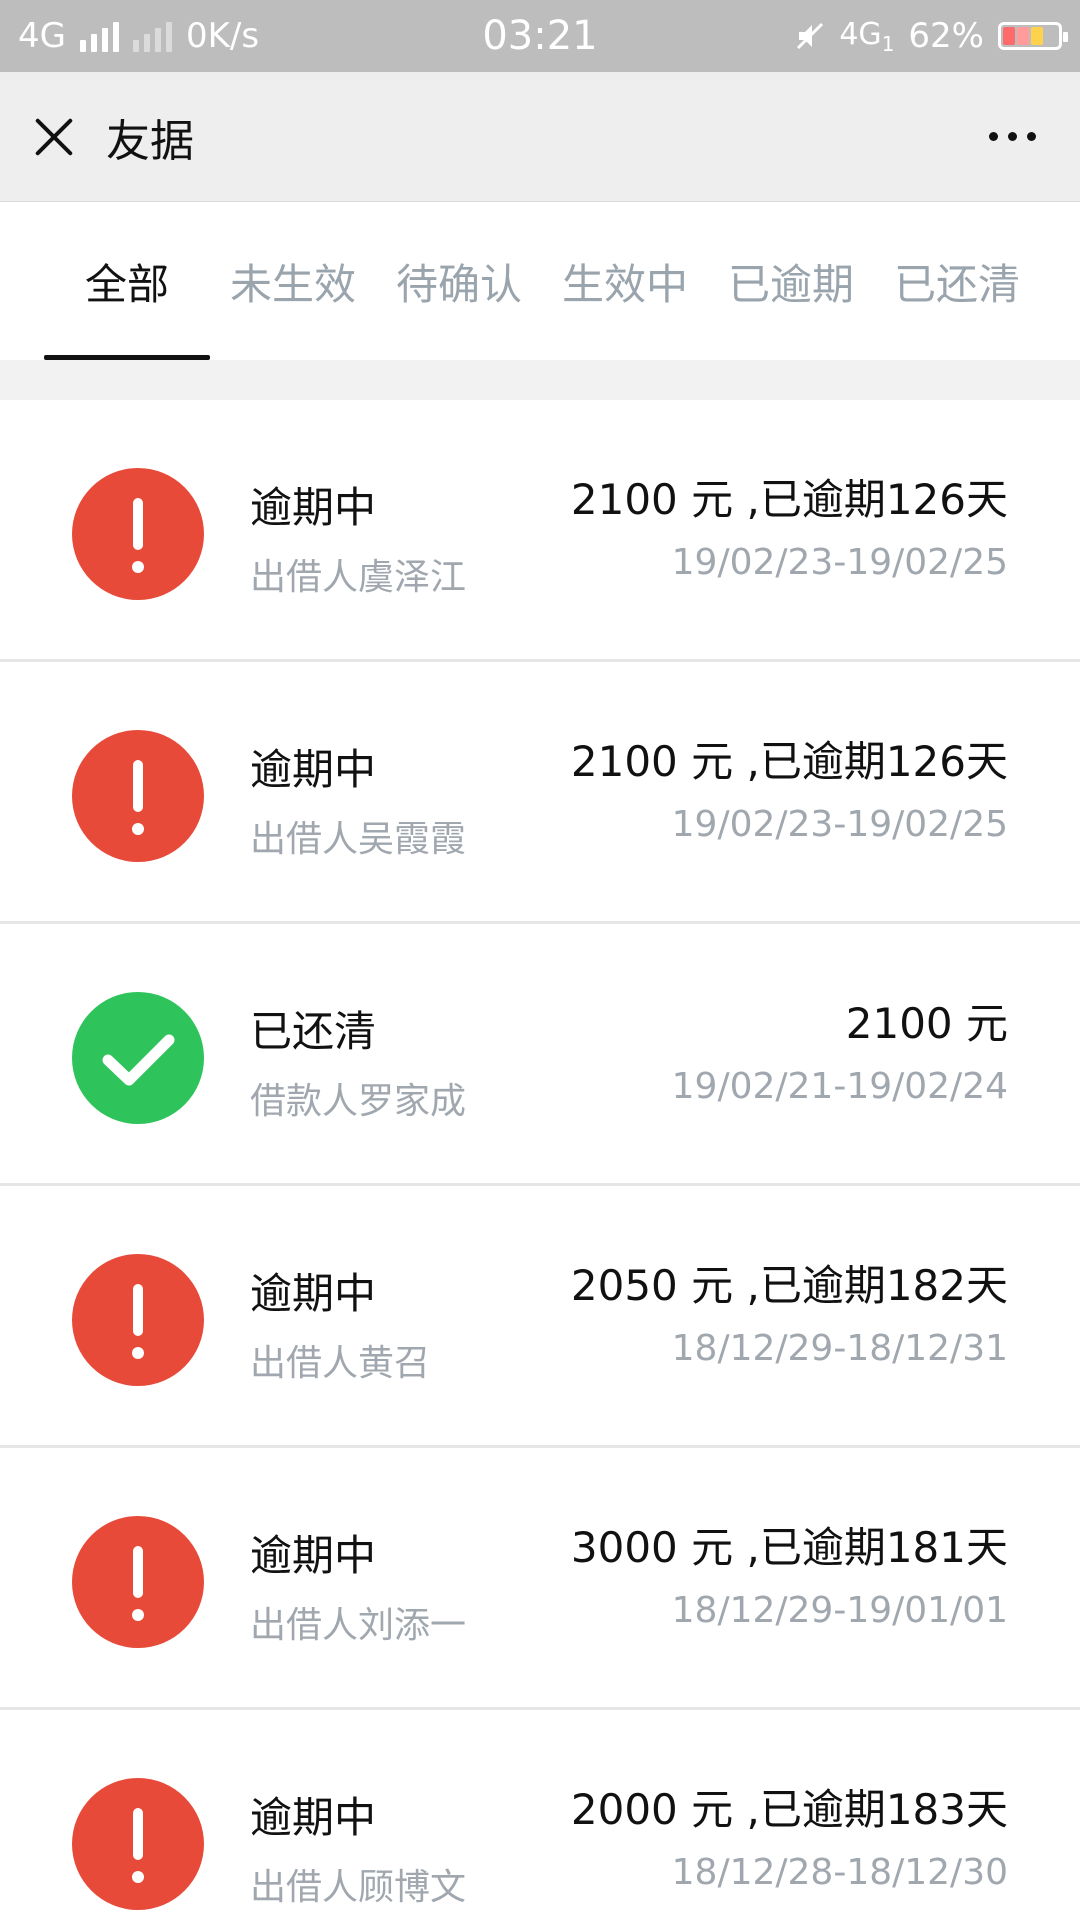  What do you see at coordinates (789, 1547) in the screenshot?
I see `item-amount: 3000 元 ,已逾期181天` at bounding box center [789, 1547].